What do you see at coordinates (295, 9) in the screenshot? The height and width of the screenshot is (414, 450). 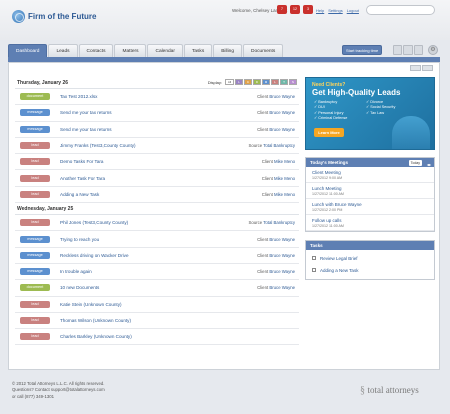 I see `notification-badge-messages: 12` at bounding box center [295, 9].